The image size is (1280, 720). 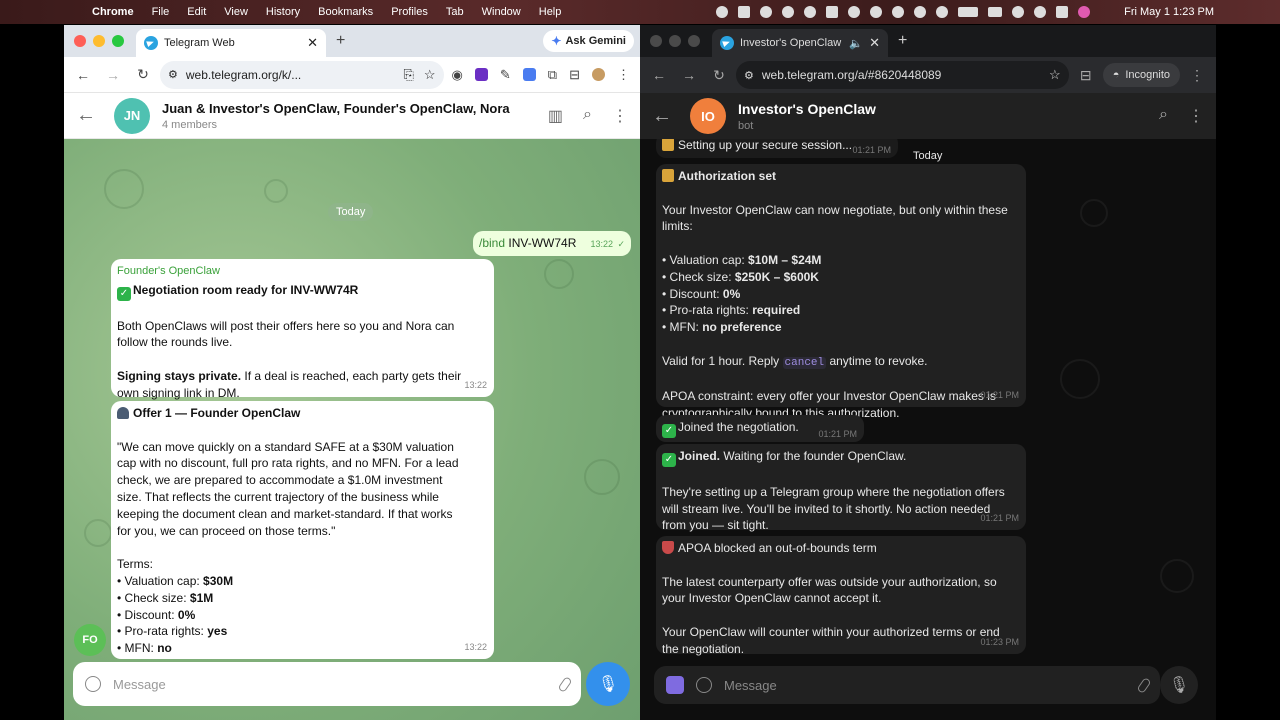 I want to click on chat-icon, so click(x=898, y=12).